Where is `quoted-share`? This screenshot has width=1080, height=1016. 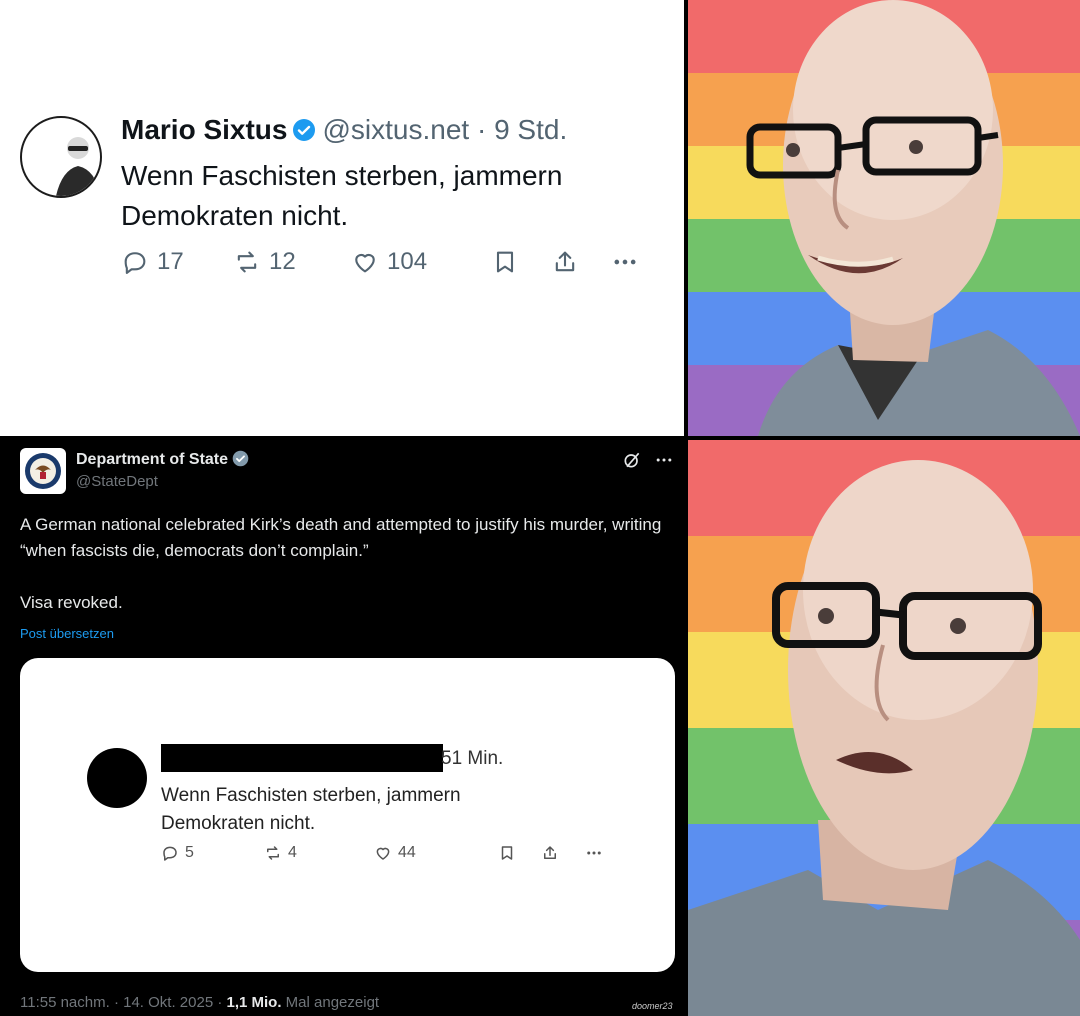 quoted-share is located at coordinates (550, 853).